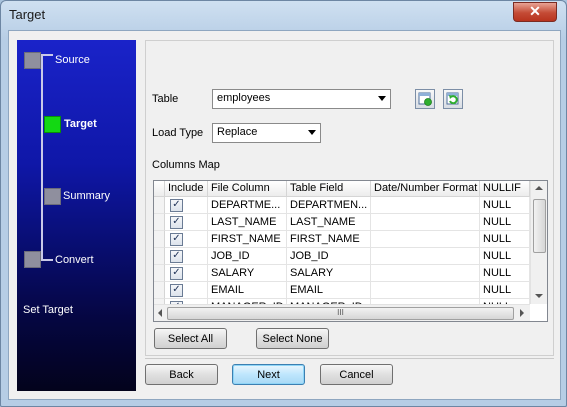 This screenshot has width=567, height=407. Describe the element at coordinates (329, 256) in the screenshot. I see `table-field-cell: JOB_ID` at that location.